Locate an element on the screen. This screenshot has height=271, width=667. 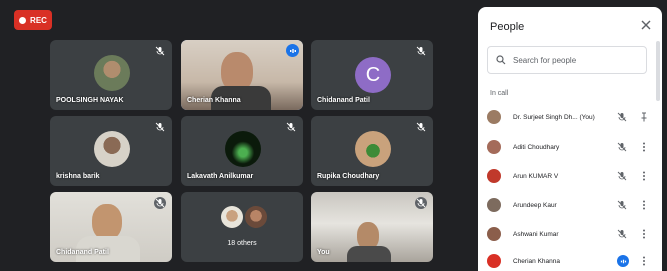
participant-name: Aditi Choudhary is located at coordinates (536, 147).